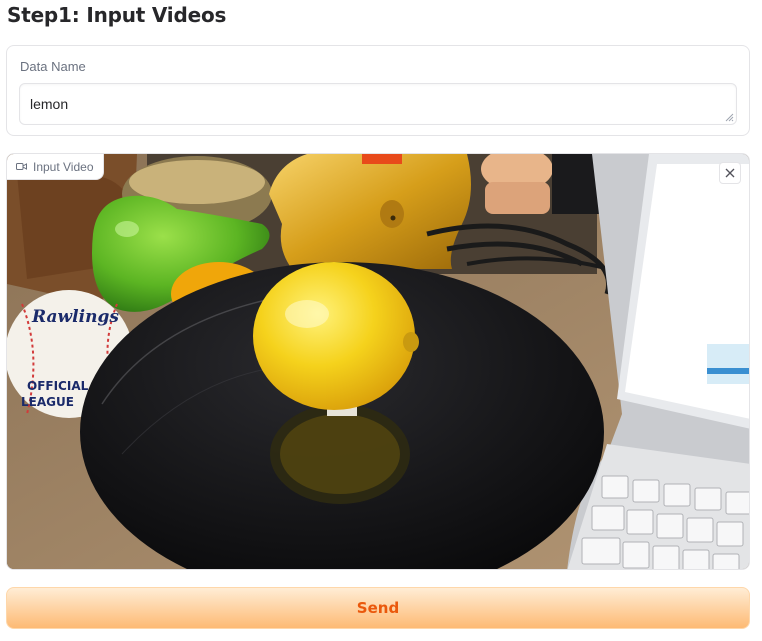 This screenshot has width=762, height=641. What do you see at coordinates (47, 402) in the screenshot?
I see `ball-text-league: LEAGUE` at bounding box center [47, 402].